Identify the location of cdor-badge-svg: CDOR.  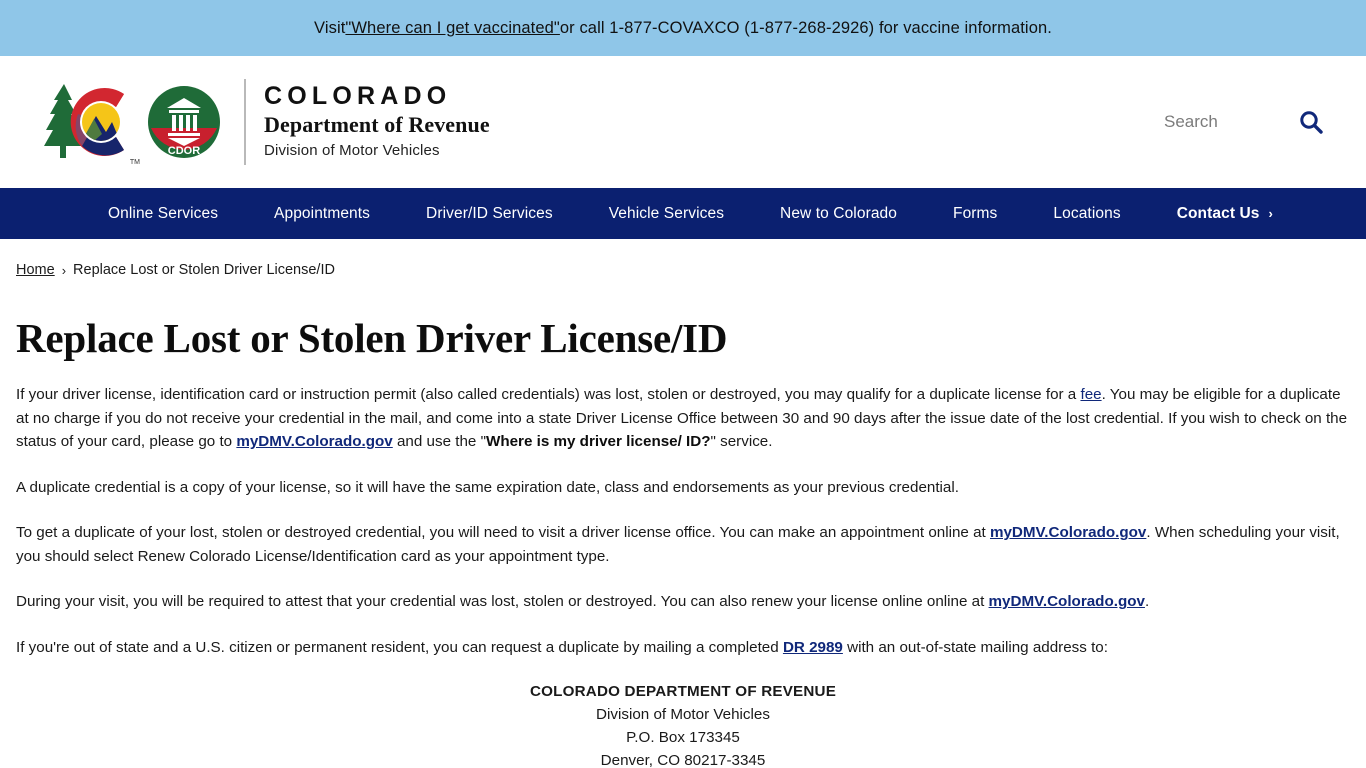
(184, 122).